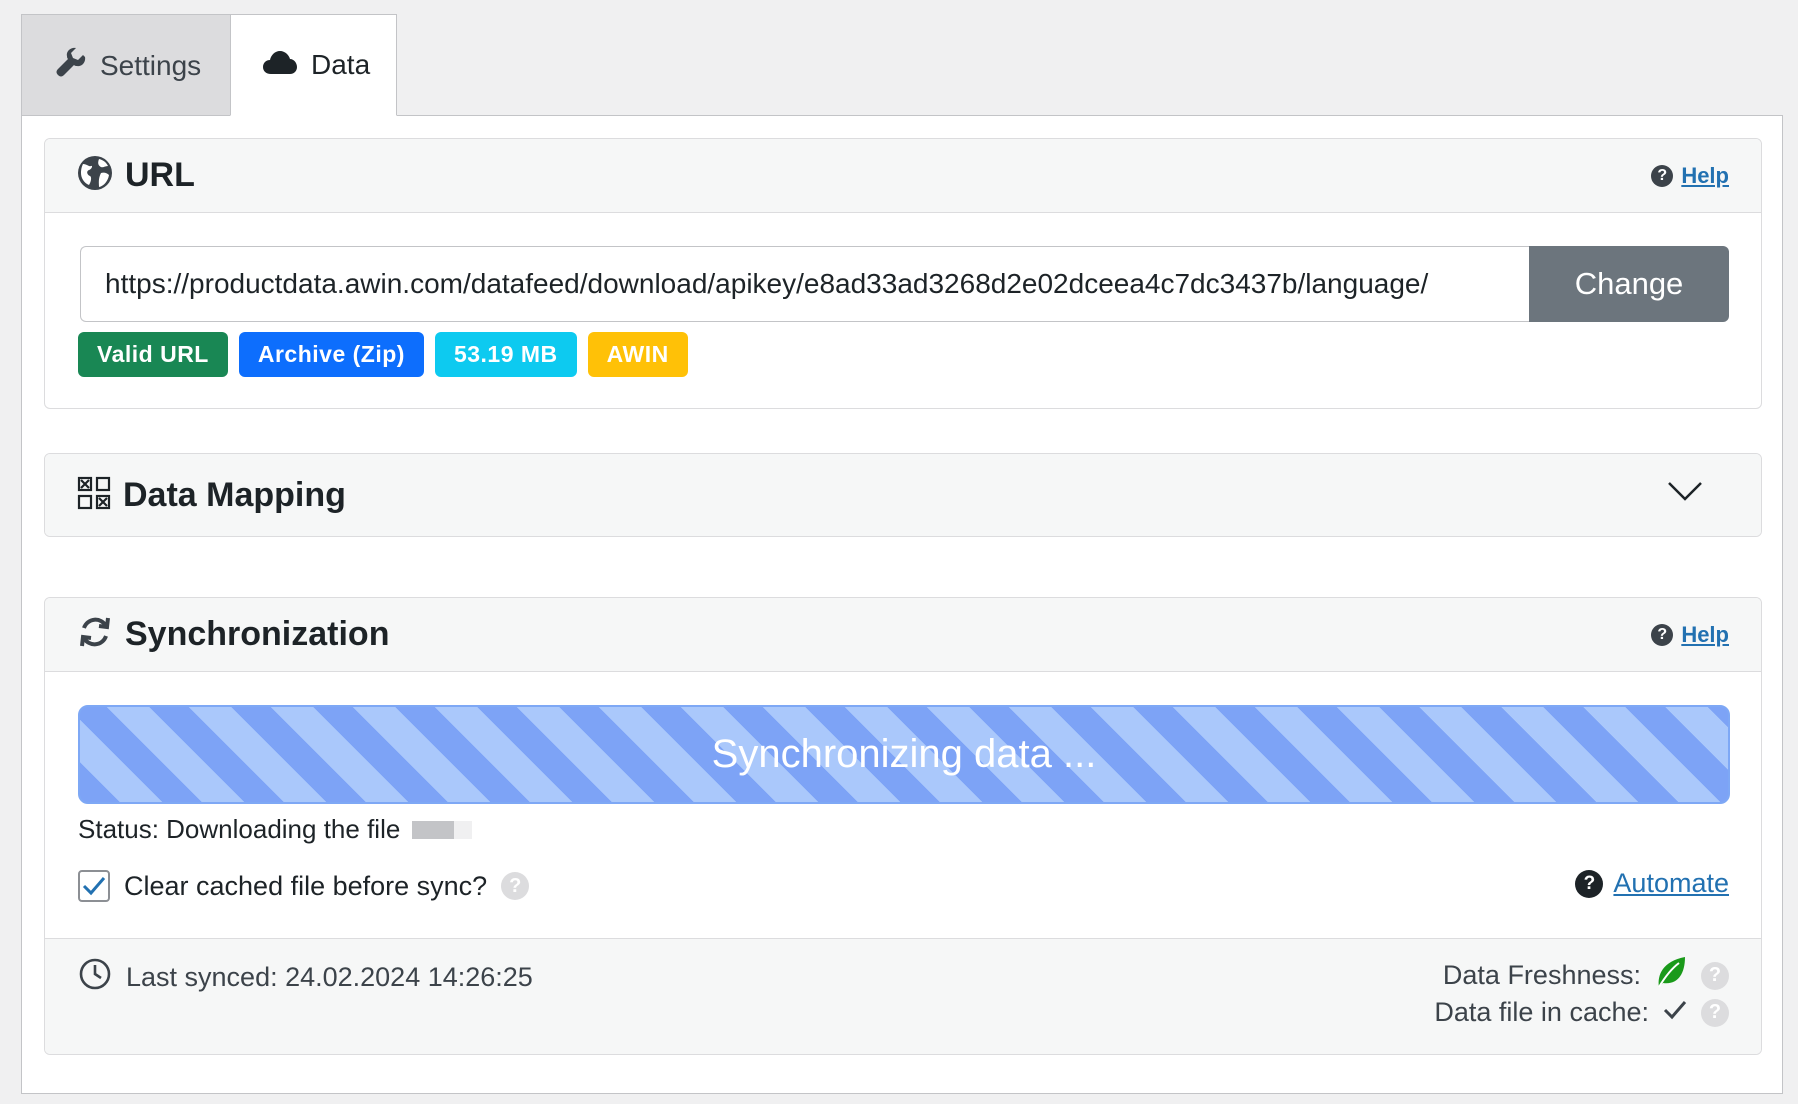 The height and width of the screenshot is (1104, 1798). What do you see at coordinates (805, 284) in the screenshot?
I see `feed-url-input` at bounding box center [805, 284].